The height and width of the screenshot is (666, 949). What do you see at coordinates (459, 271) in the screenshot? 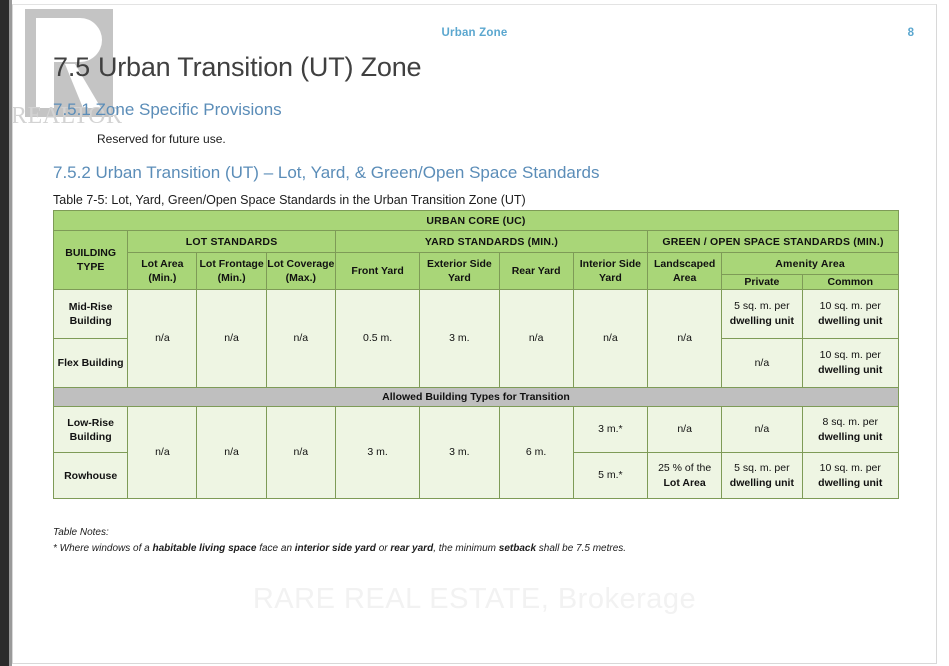
I see `col-header-exterior-side-yard: Exterior Side Yard` at bounding box center [459, 271].